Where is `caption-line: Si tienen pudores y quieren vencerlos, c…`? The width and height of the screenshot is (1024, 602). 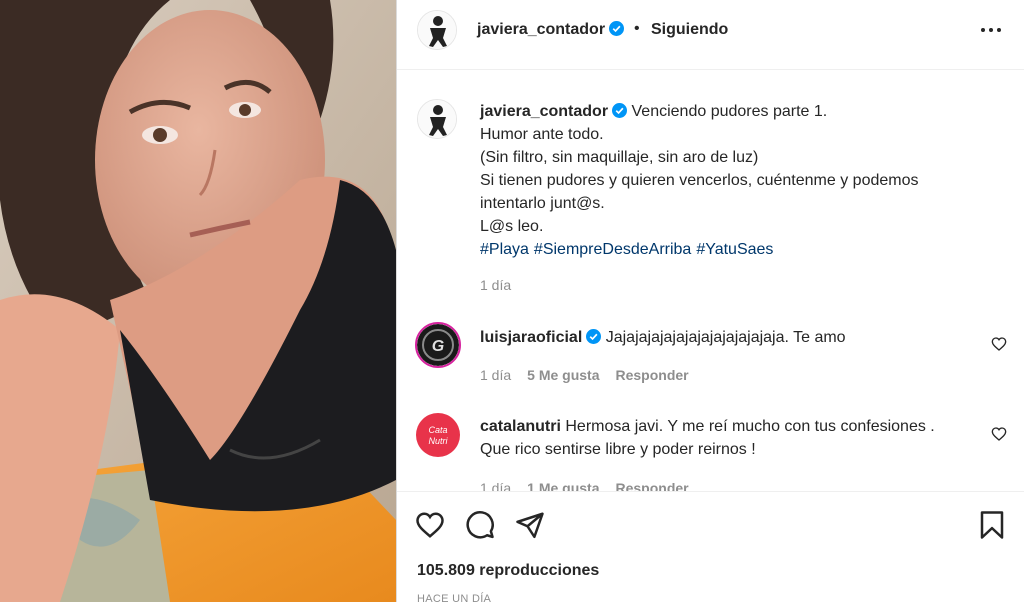 caption-line: Si tienen pudores y quieren vencerlos, c… is located at coordinates (699, 180).